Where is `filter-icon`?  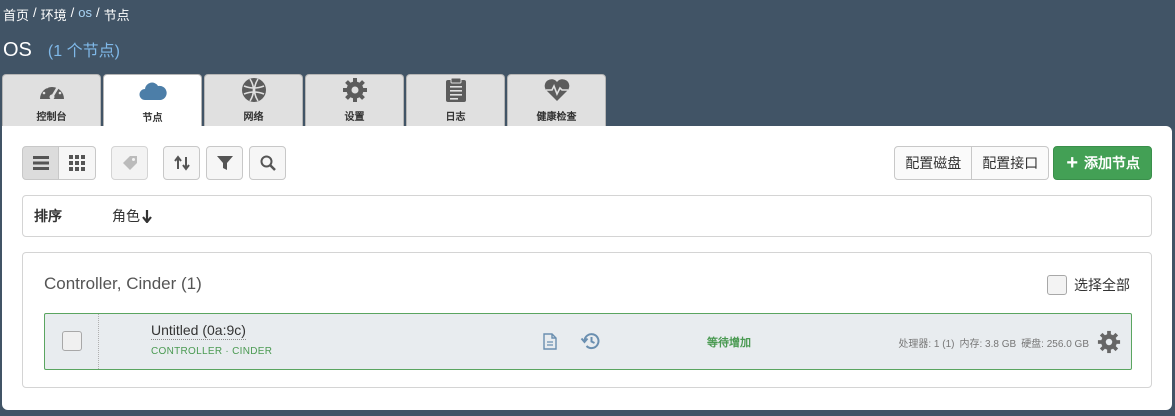 filter-icon is located at coordinates (224, 163).